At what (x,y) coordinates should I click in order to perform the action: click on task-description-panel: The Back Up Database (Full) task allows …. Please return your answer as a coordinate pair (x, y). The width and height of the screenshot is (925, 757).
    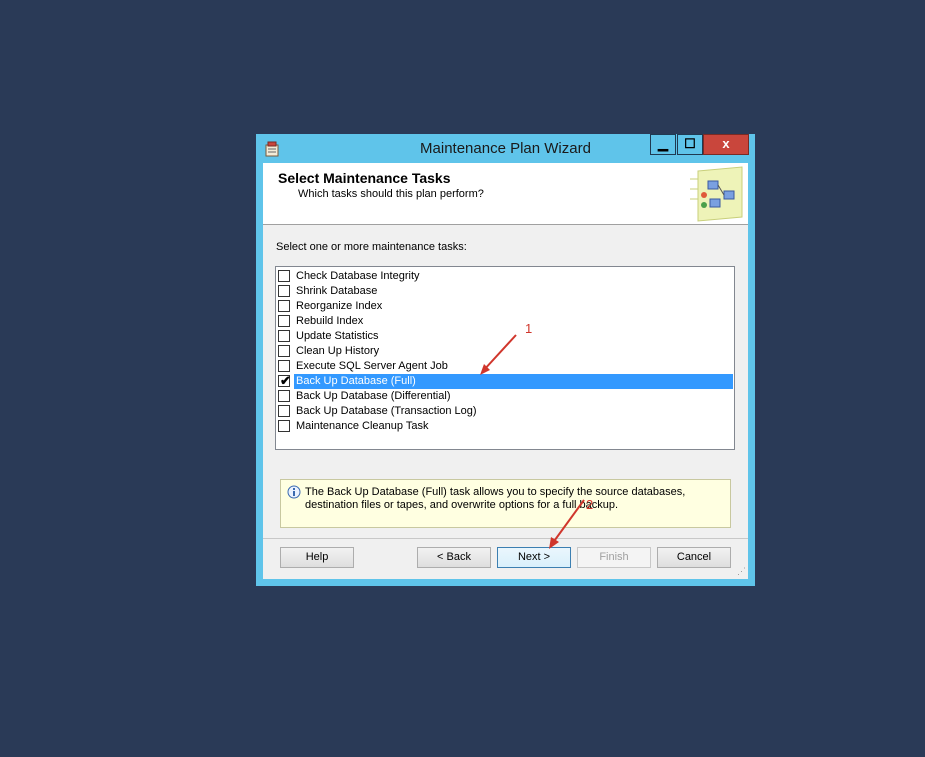
    Looking at the image, I should click on (505, 503).